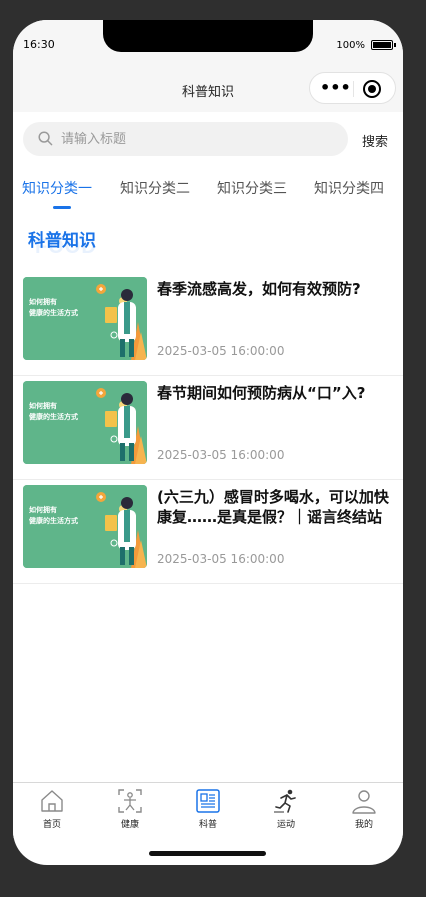 Image resolution: width=426 pixels, height=897 pixels. Describe the element at coordinates (52, 801) in the screenshot. I see `home-icon` at that location.